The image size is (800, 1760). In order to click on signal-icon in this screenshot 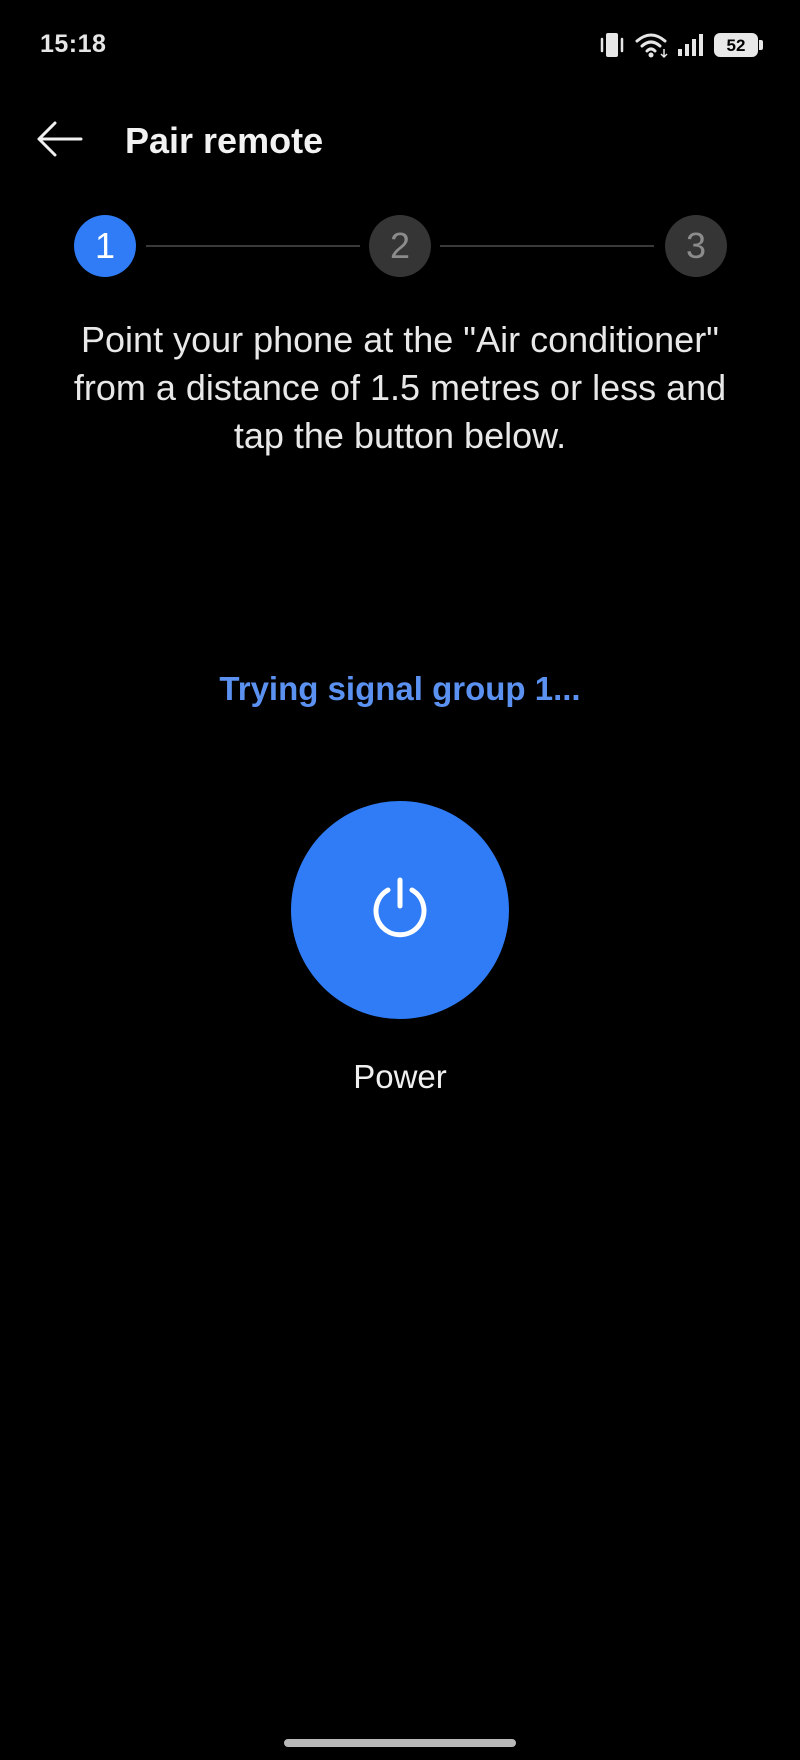, I will do `click(691, 45)`.